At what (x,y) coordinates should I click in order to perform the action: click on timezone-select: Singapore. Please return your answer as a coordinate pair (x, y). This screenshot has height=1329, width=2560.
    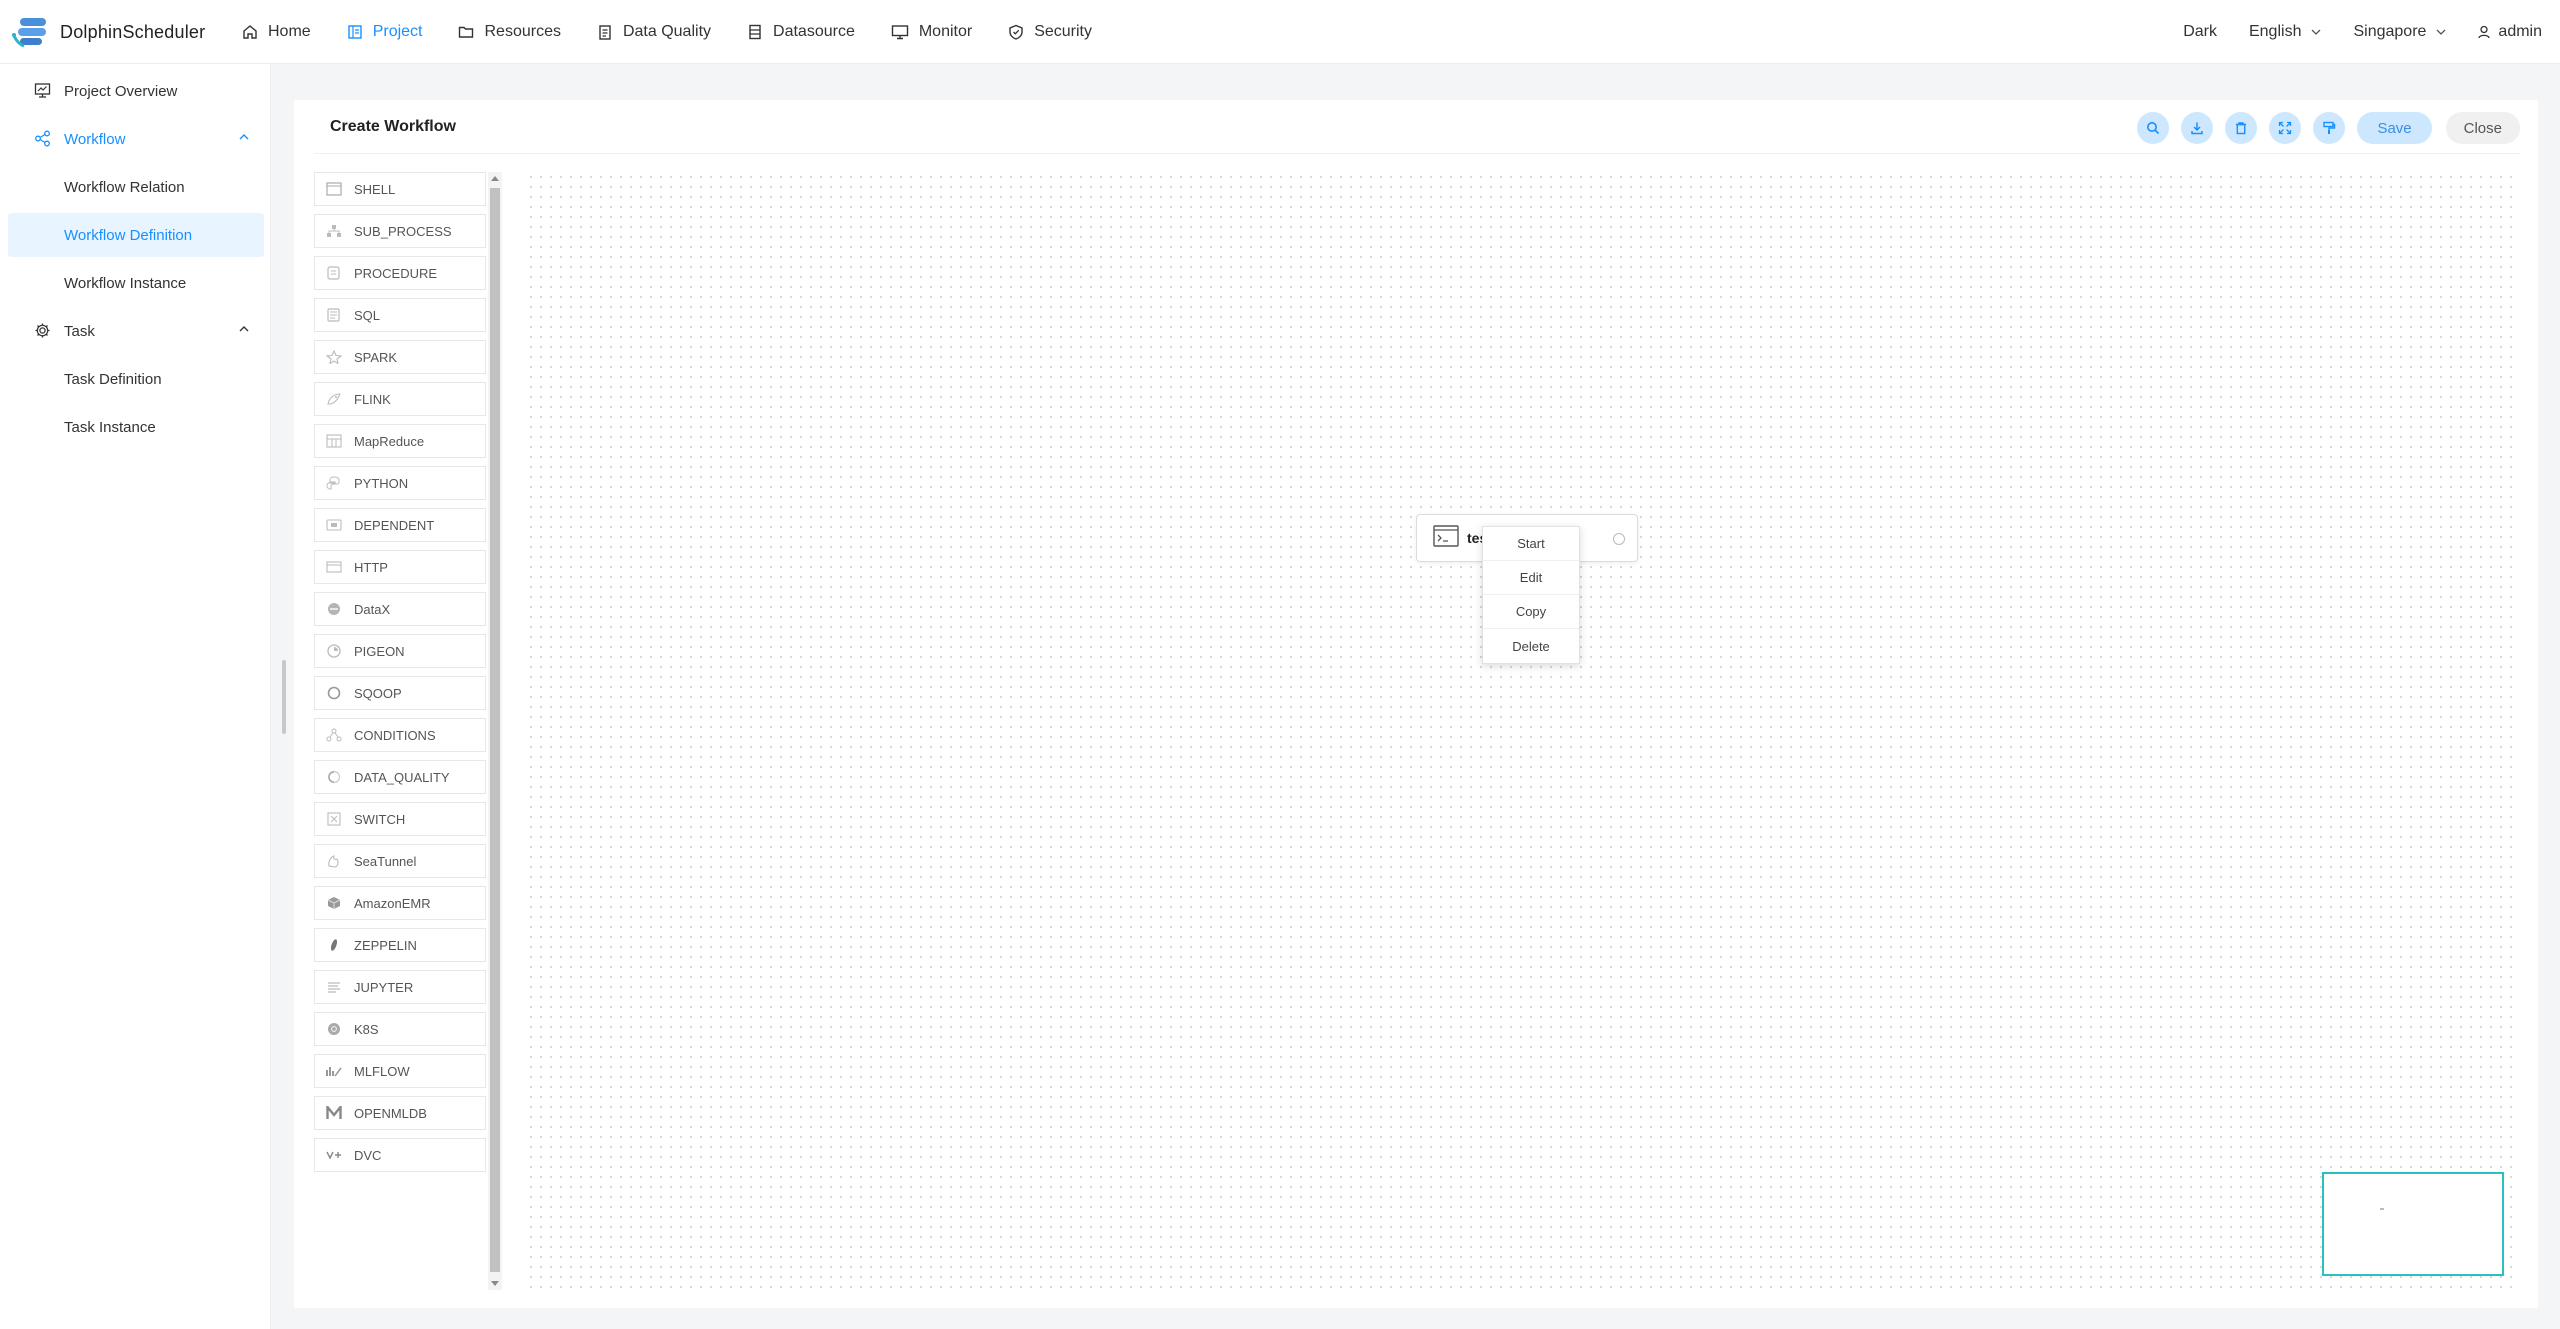
    Looking at the image, I should click on (2399, 32).